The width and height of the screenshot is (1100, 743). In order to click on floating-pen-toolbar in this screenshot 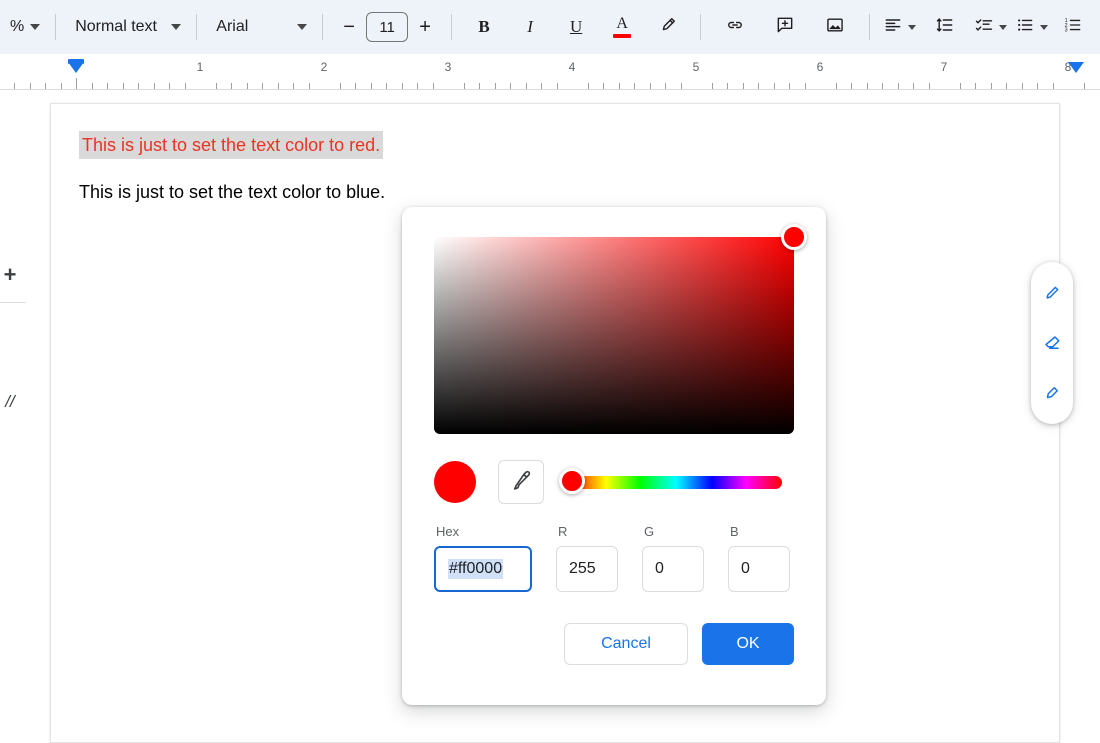, I will do `click(1052, 343)`.